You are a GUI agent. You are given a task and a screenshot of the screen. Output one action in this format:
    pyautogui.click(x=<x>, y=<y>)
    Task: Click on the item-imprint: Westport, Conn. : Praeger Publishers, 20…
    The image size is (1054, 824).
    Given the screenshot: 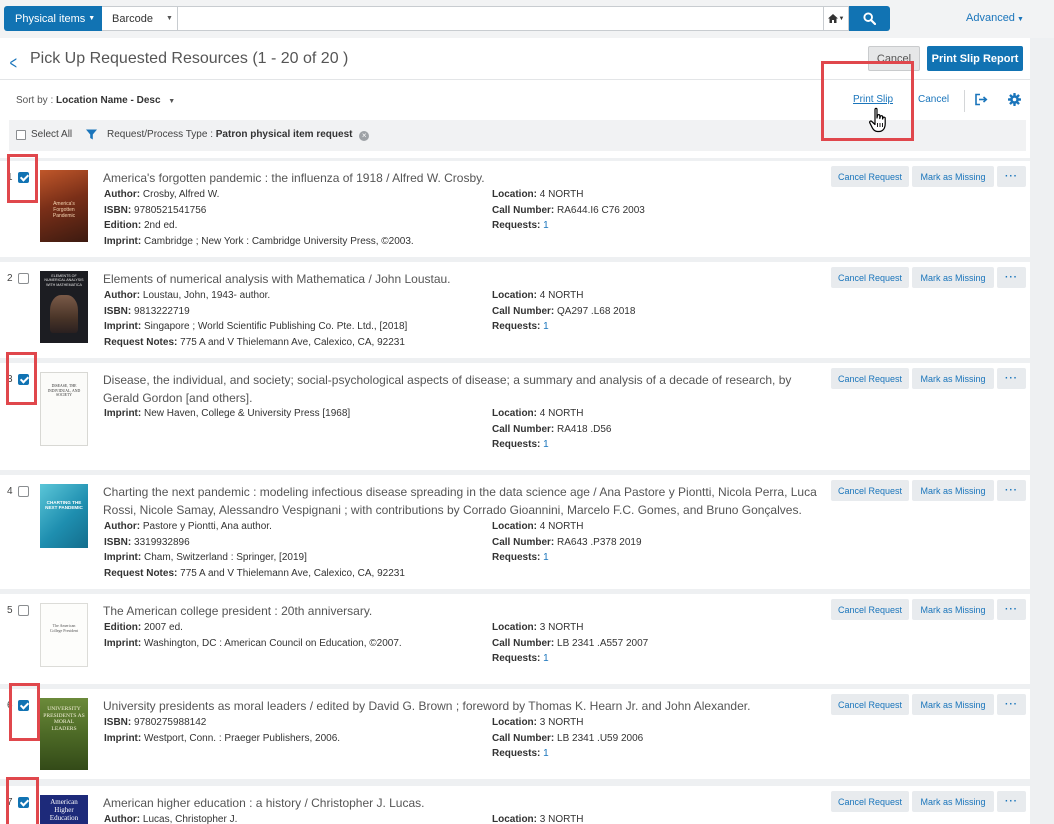 What is the action you would take?
    pyautogui.click(x=242, y=738)
    